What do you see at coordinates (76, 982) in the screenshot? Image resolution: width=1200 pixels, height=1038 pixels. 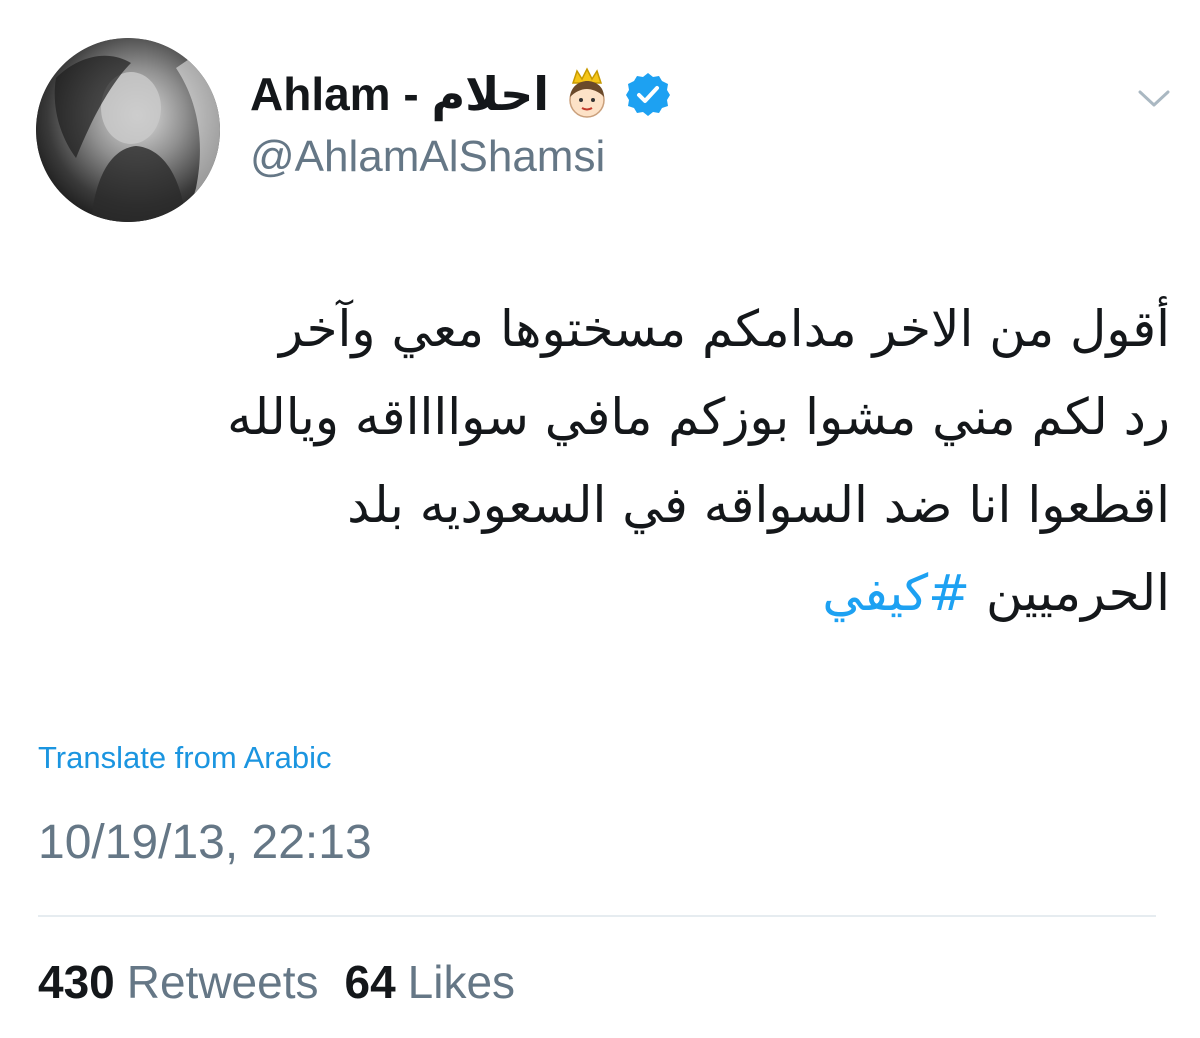 I see `retweets-count: 430` at bounding box center [76, 982].